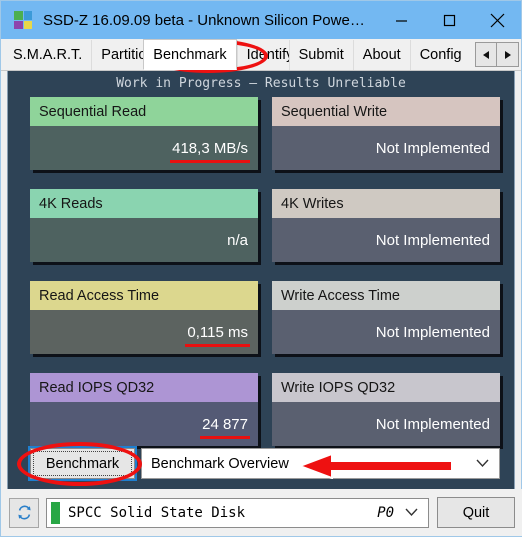 This screenshot has width=522, height=537. I want to click on tab-submit: Submit, so click(320, 55).